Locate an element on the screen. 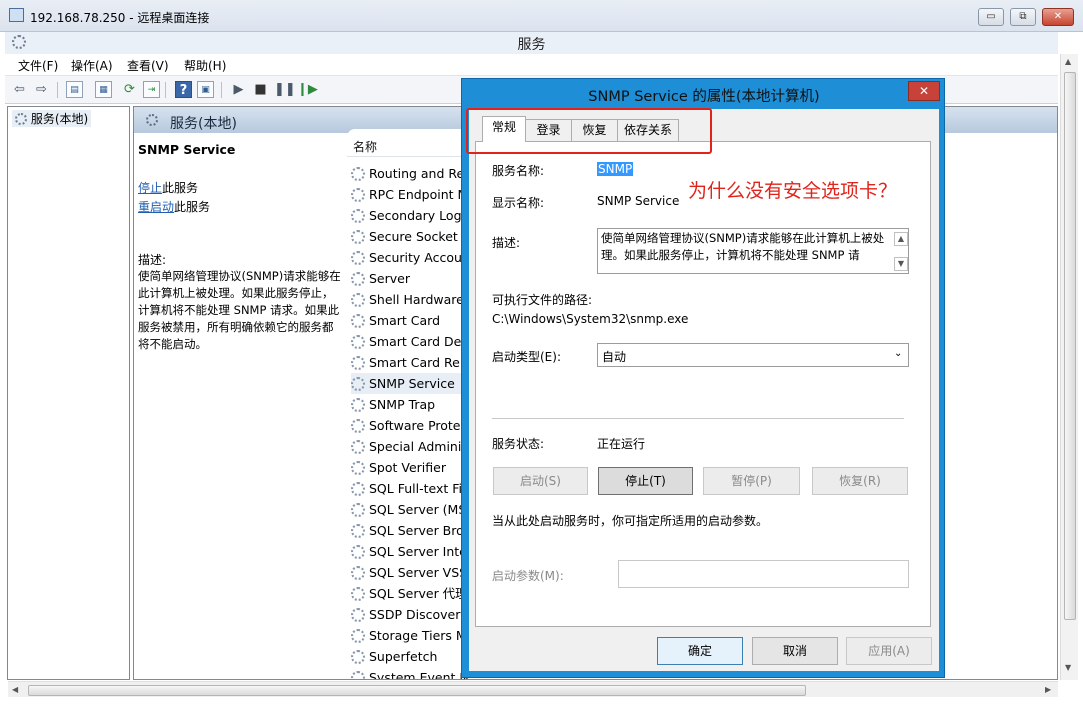 This screenshot has height=705, width=1083. help-icon: ? is located at coordinates (183, 89).